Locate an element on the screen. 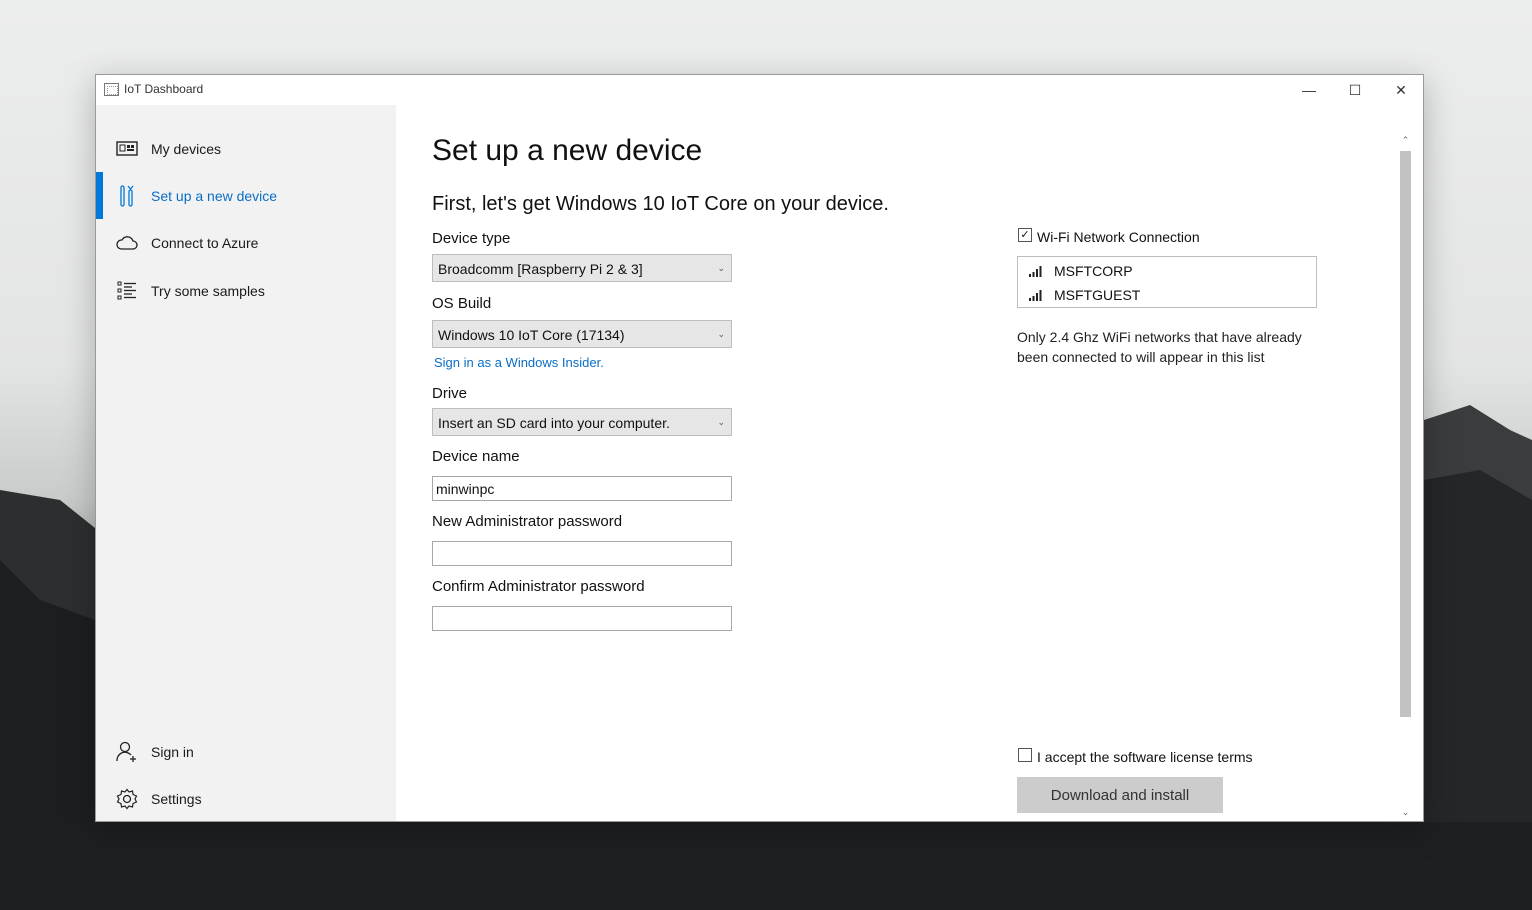  license-label: I accept the software license terms is located at coordinates (1145, 757).